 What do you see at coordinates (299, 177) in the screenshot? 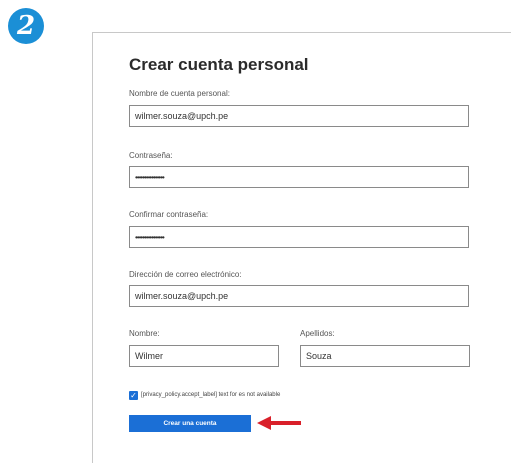
I see `password-input` at bounding box center [299, 177].